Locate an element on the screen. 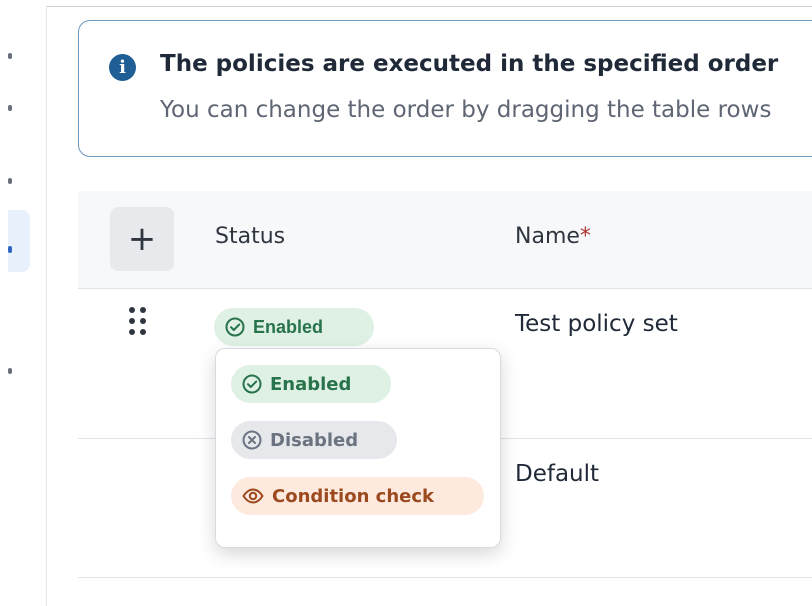 This screenshot has width=812, height=606. name-header-label: Name is located at coordinates (547, 236).